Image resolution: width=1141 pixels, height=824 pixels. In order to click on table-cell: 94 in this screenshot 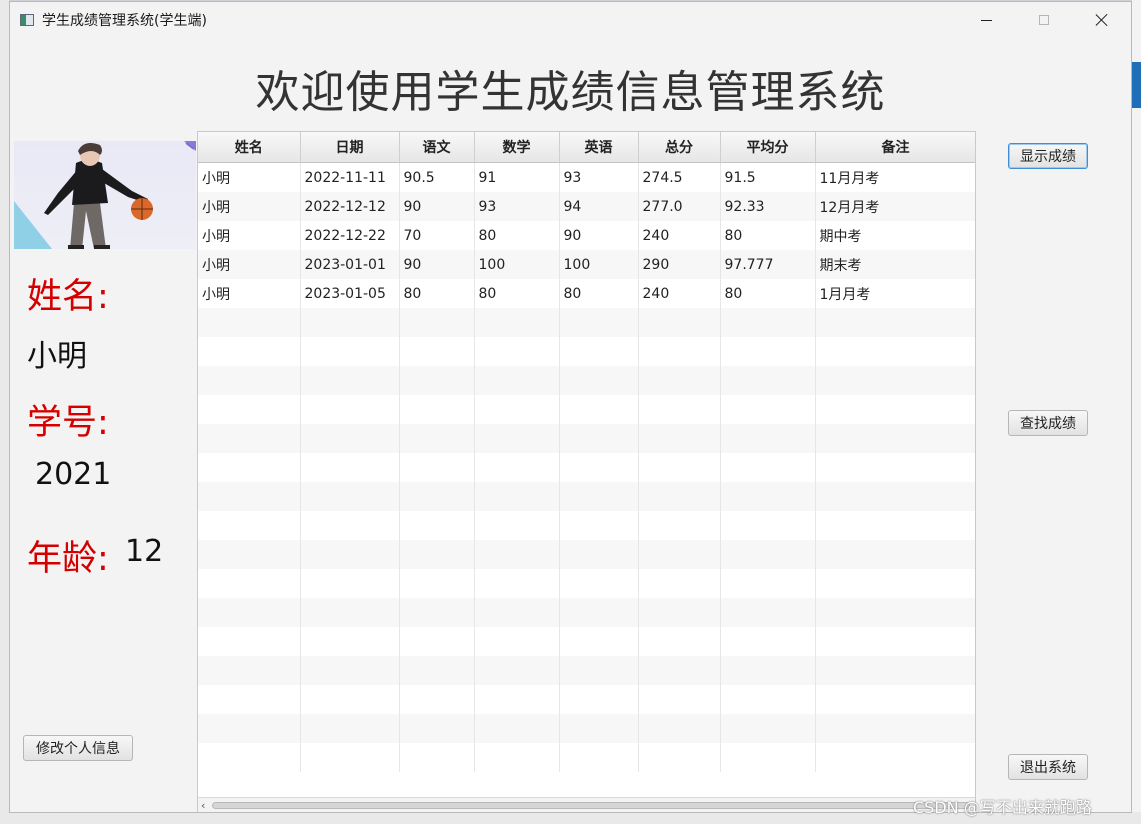, I will do `click(599, 206)`.